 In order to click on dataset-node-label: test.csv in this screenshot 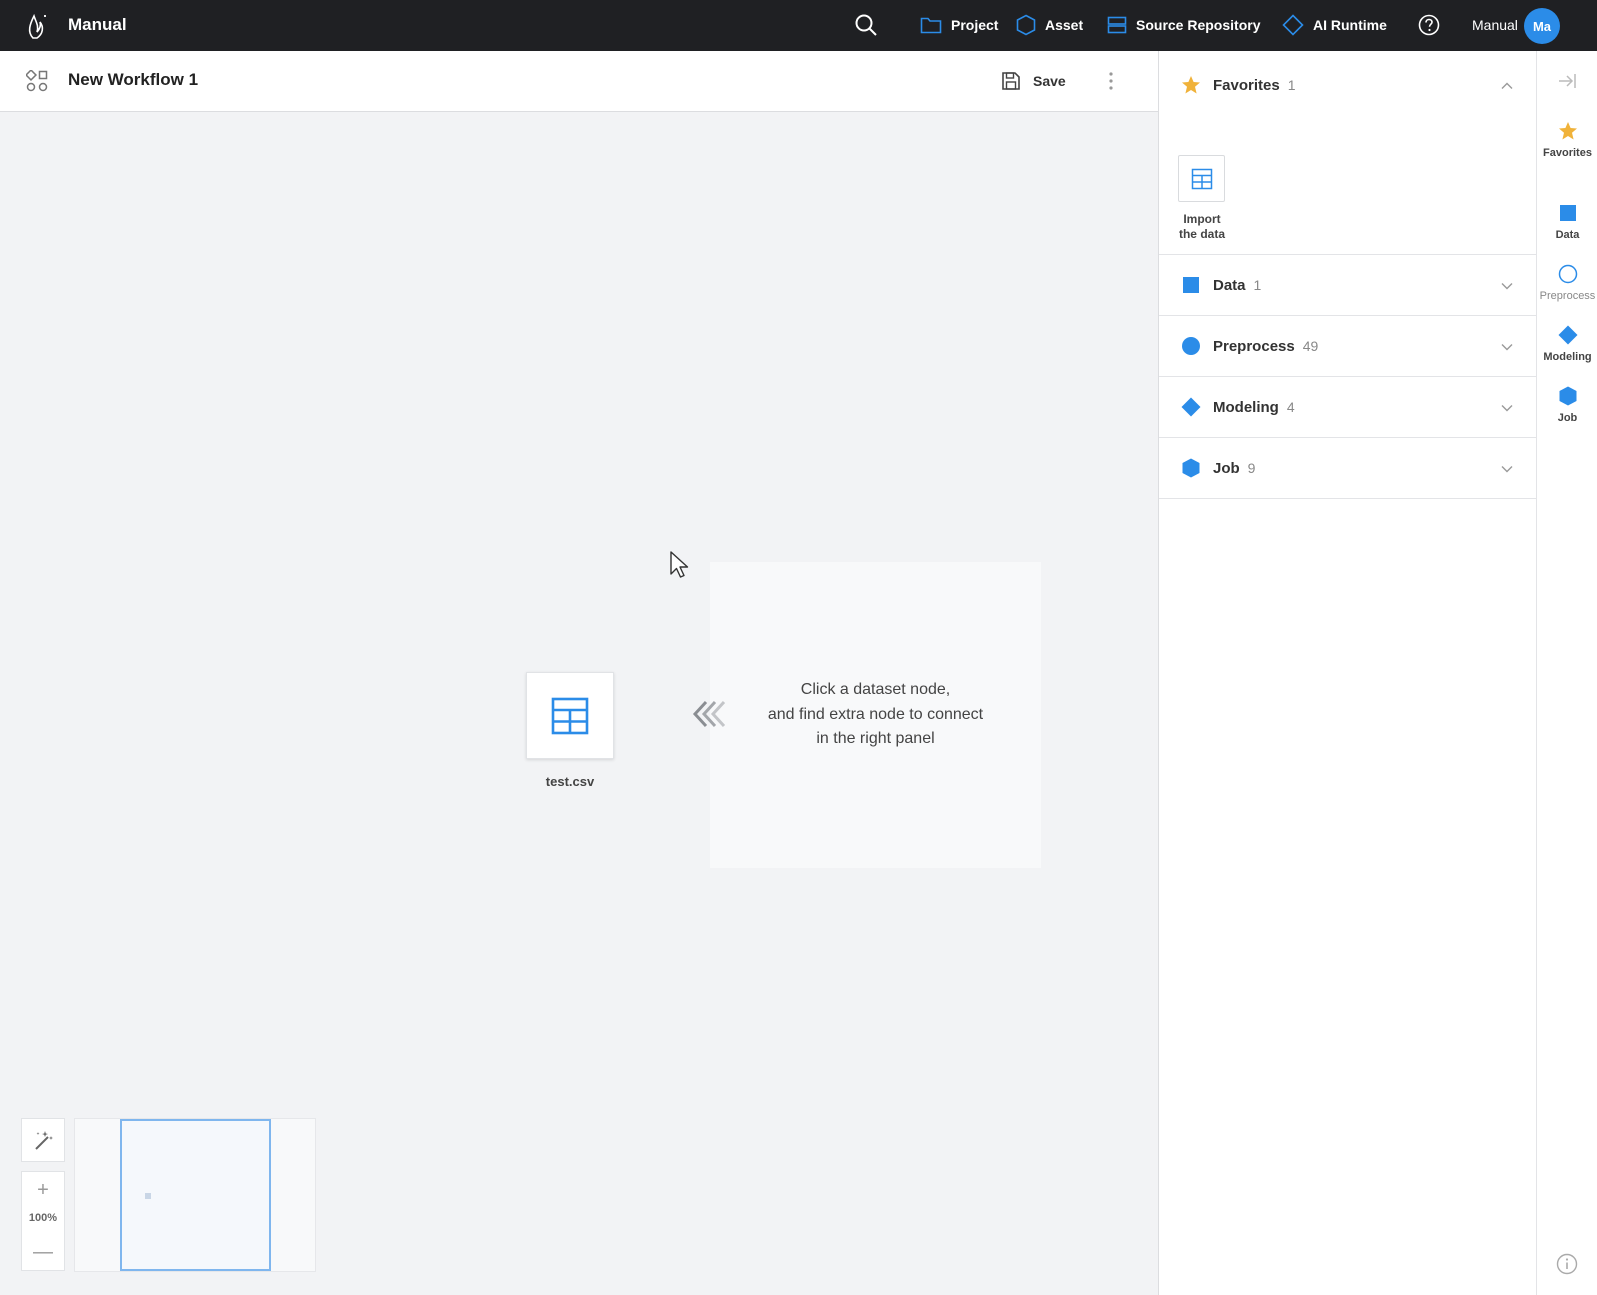, I will do `click(570, 781)`.